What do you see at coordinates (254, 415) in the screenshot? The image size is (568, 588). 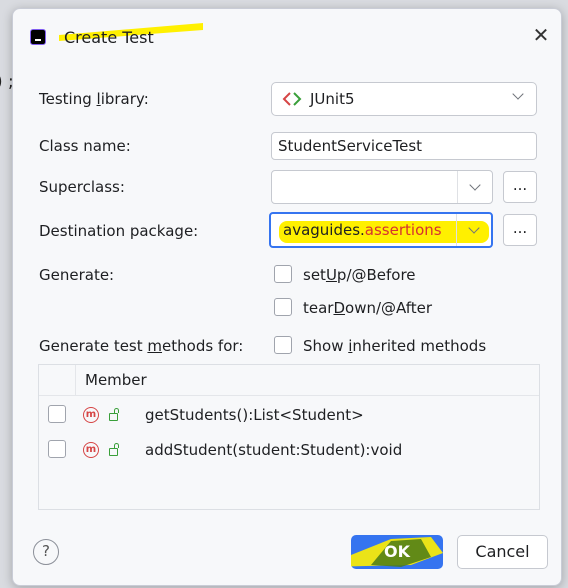 I see `method-signature: getStudents():List<Student>` at bounding box center [254, 415].